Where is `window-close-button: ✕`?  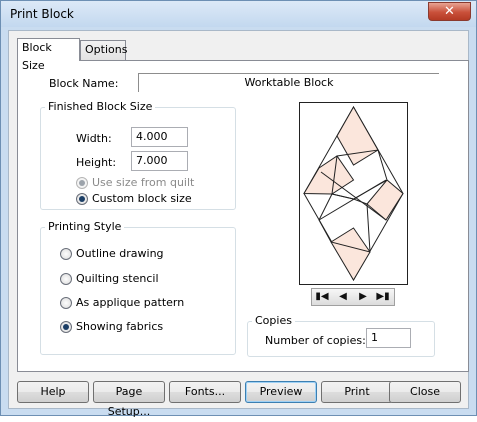
window-close-button: ✕ is located at coordinates (449, 11).